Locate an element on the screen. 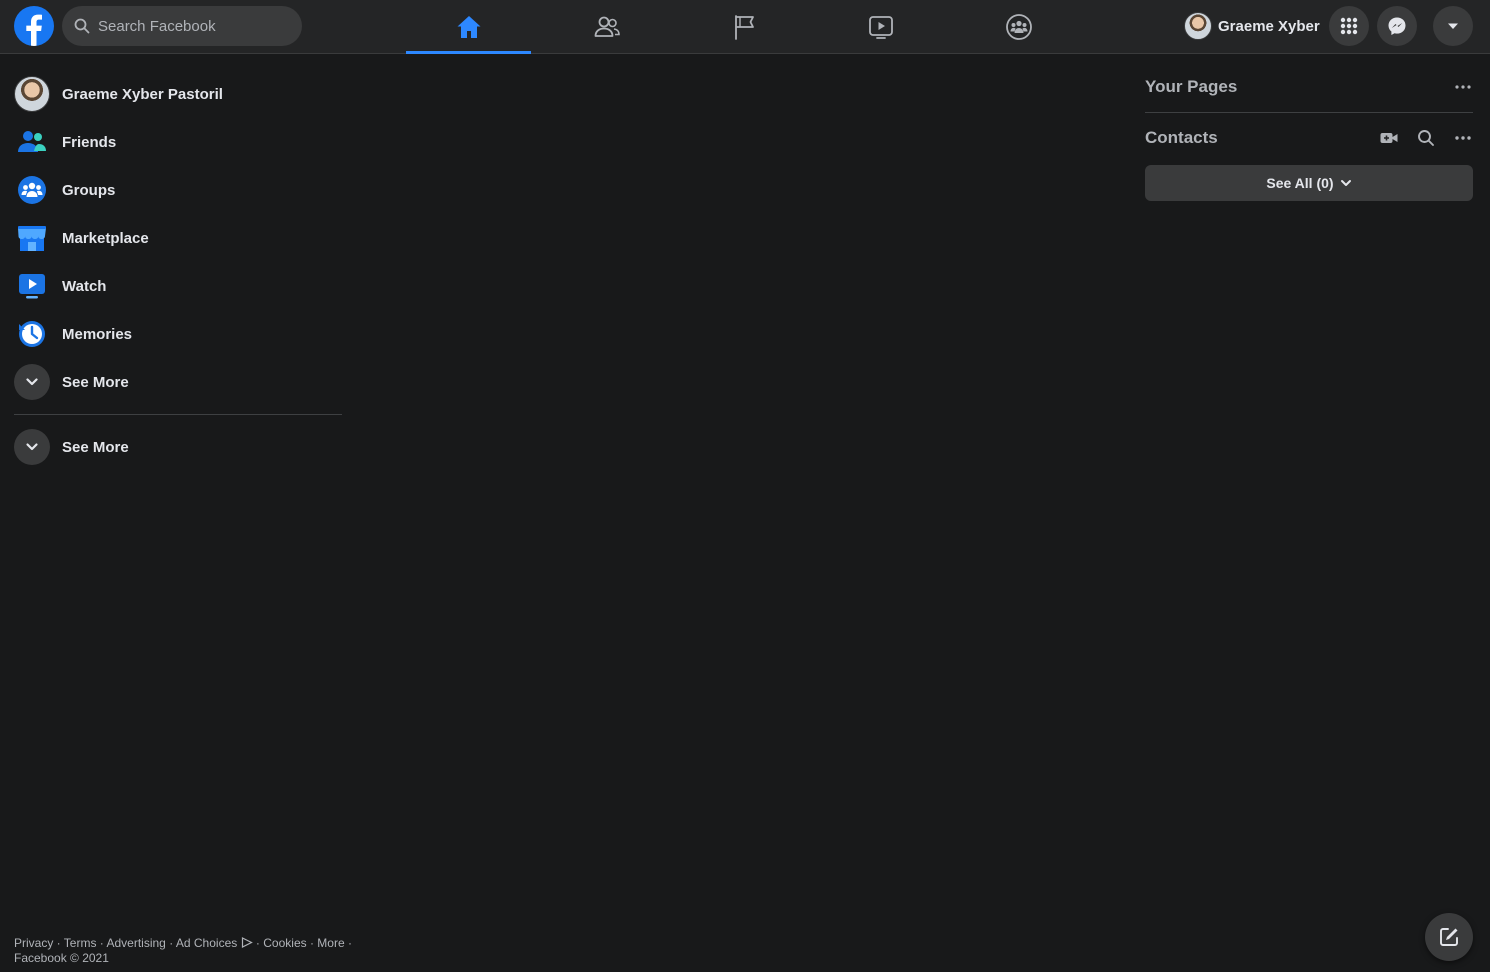 Image resolution: width=1490 pixels, height=972 pixels. sidebar-item-profile: Graeme Xyber Pastoril is located at coordinates (178, 94).